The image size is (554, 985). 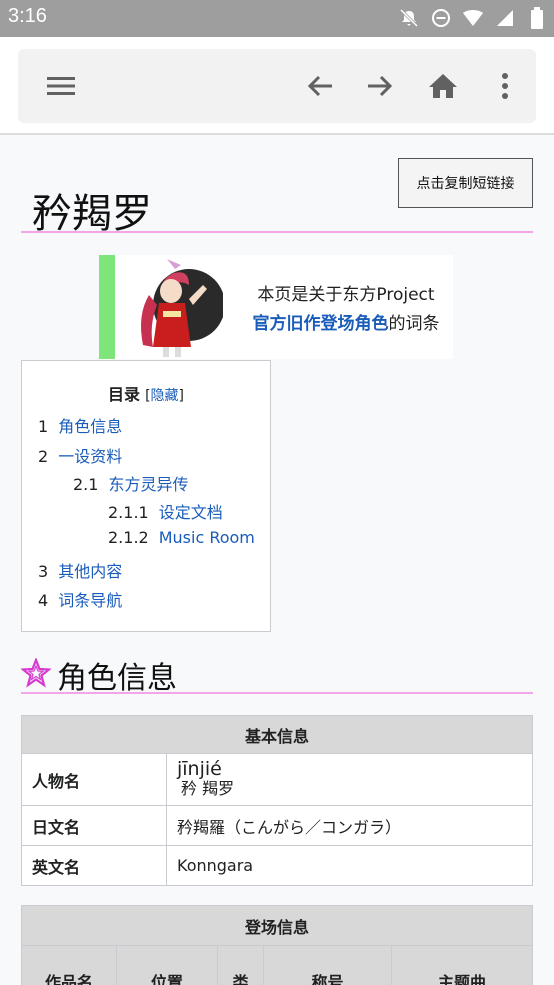 What do you see at coordinates (465, 183) in the screenshot?
I see `copy-short-link-button: 点击复制短链接` at bounding box center [465, 183].